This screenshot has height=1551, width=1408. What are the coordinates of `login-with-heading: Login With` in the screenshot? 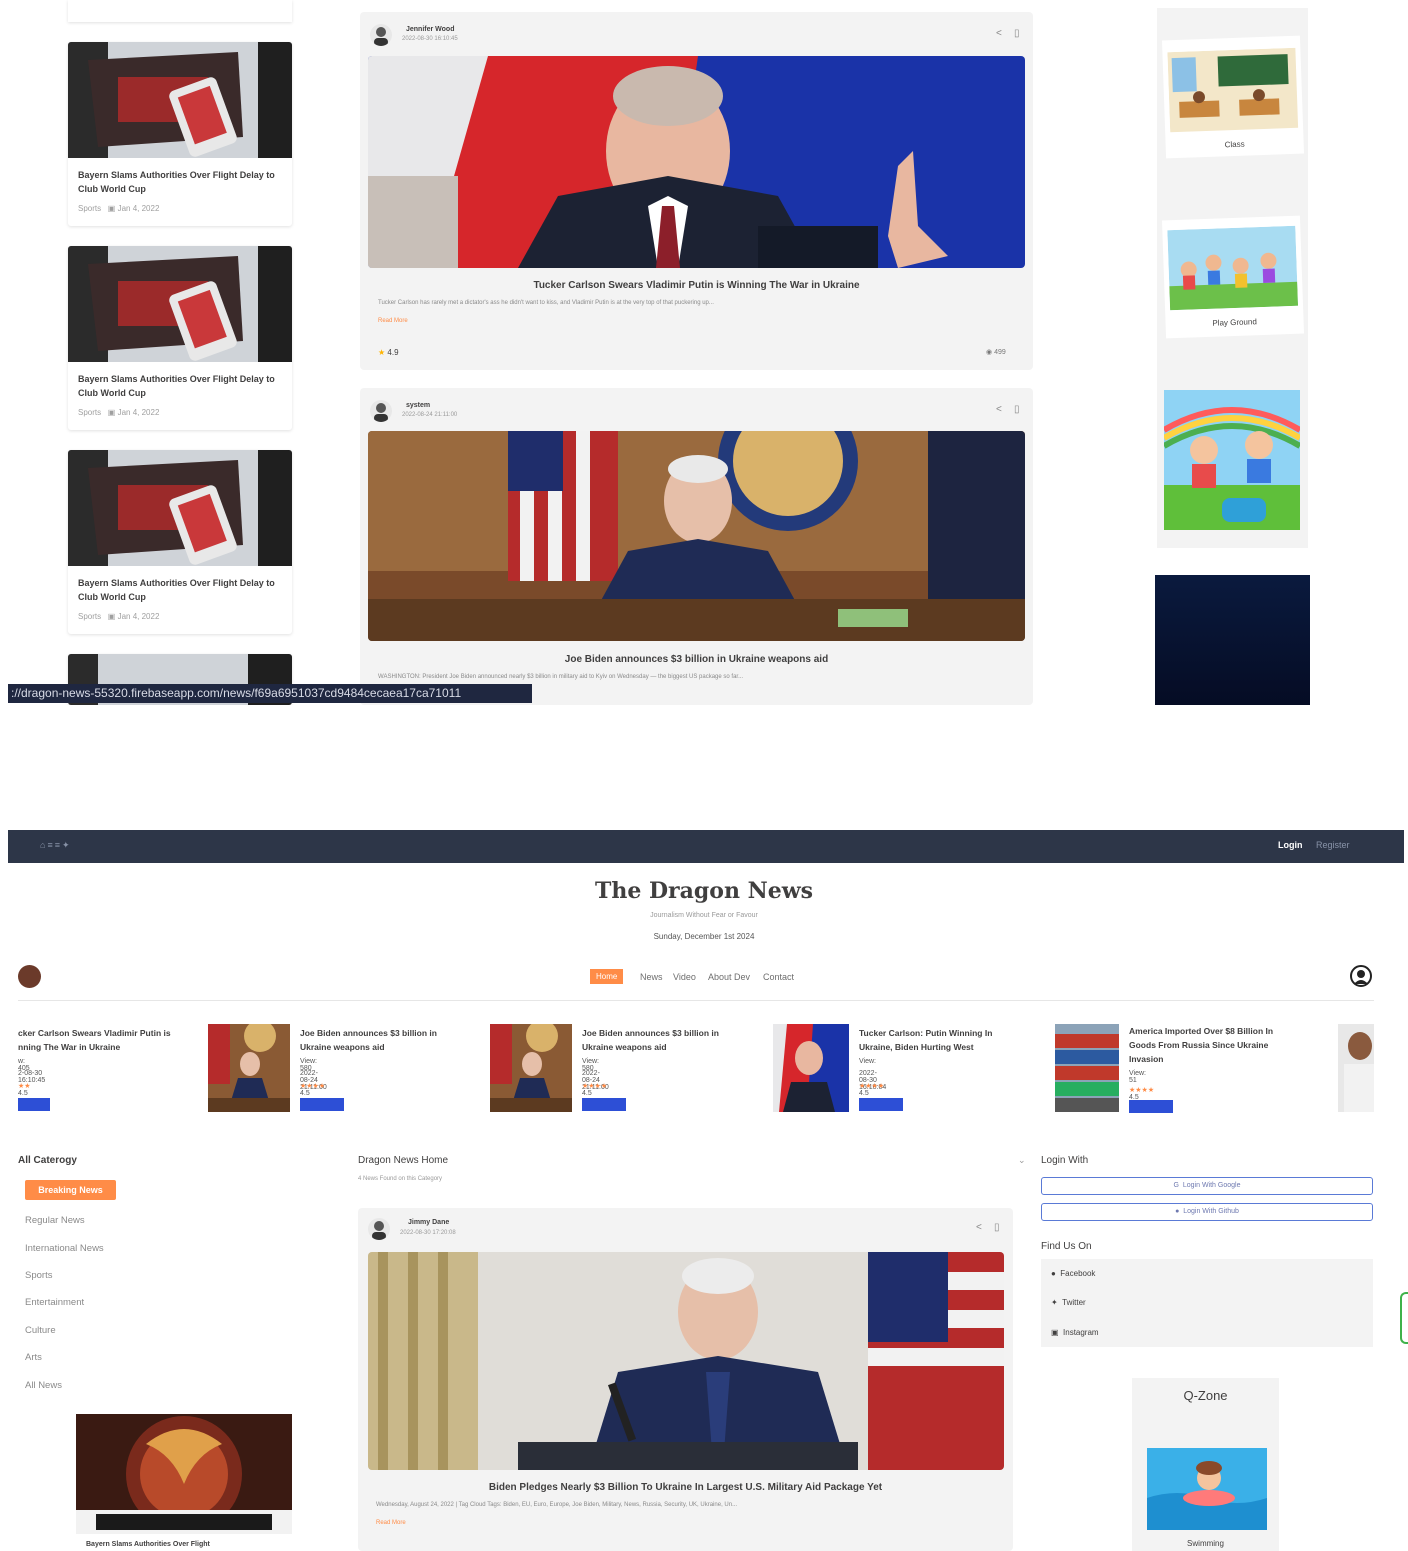 It's located at (1065, 1160).